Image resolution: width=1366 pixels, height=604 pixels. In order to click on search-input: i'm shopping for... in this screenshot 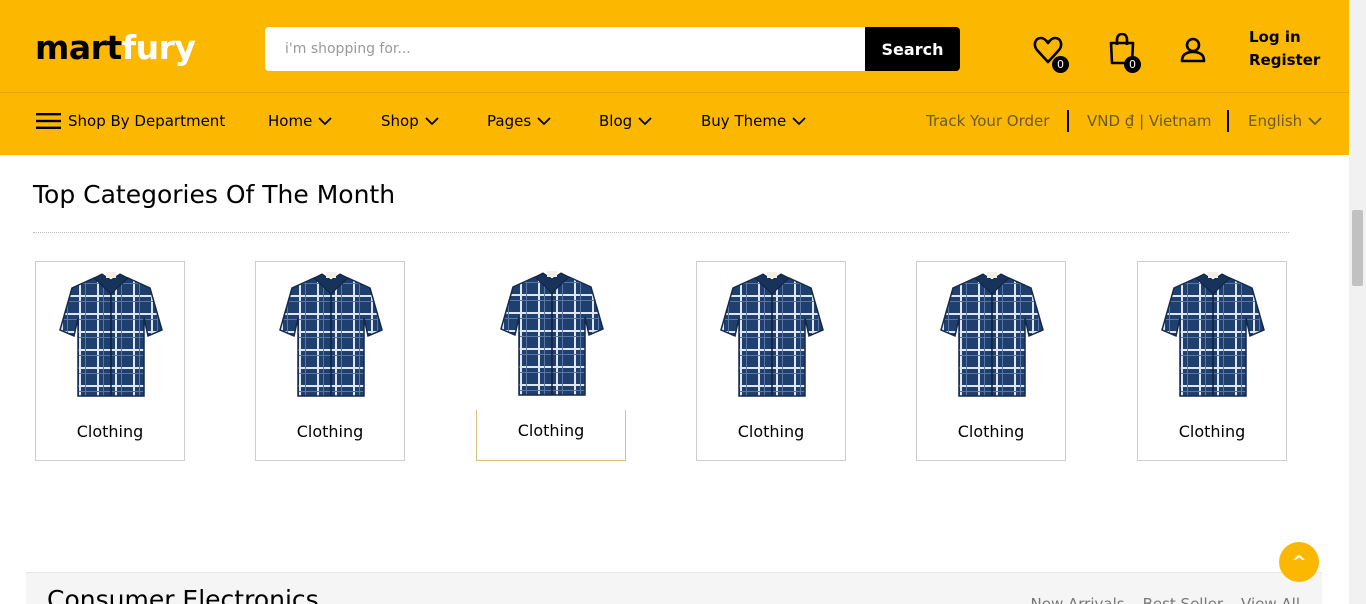, I will do `click(565, 49)`.